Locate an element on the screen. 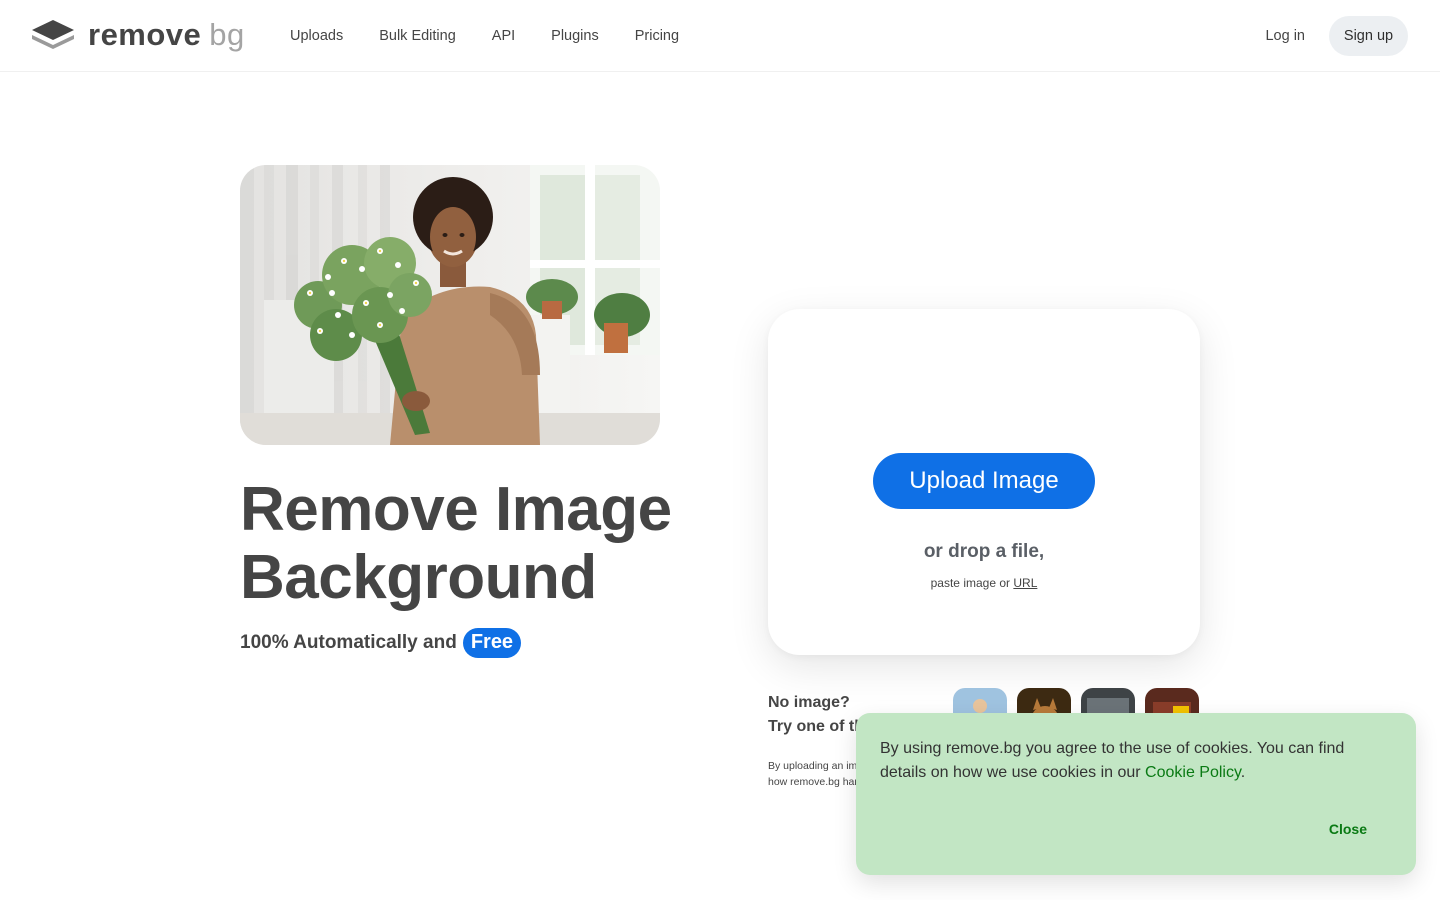 Image resolution: width=1440 pixels, height=900 pixels. signup-button: Sign up is located at coordinates (1368, 36).